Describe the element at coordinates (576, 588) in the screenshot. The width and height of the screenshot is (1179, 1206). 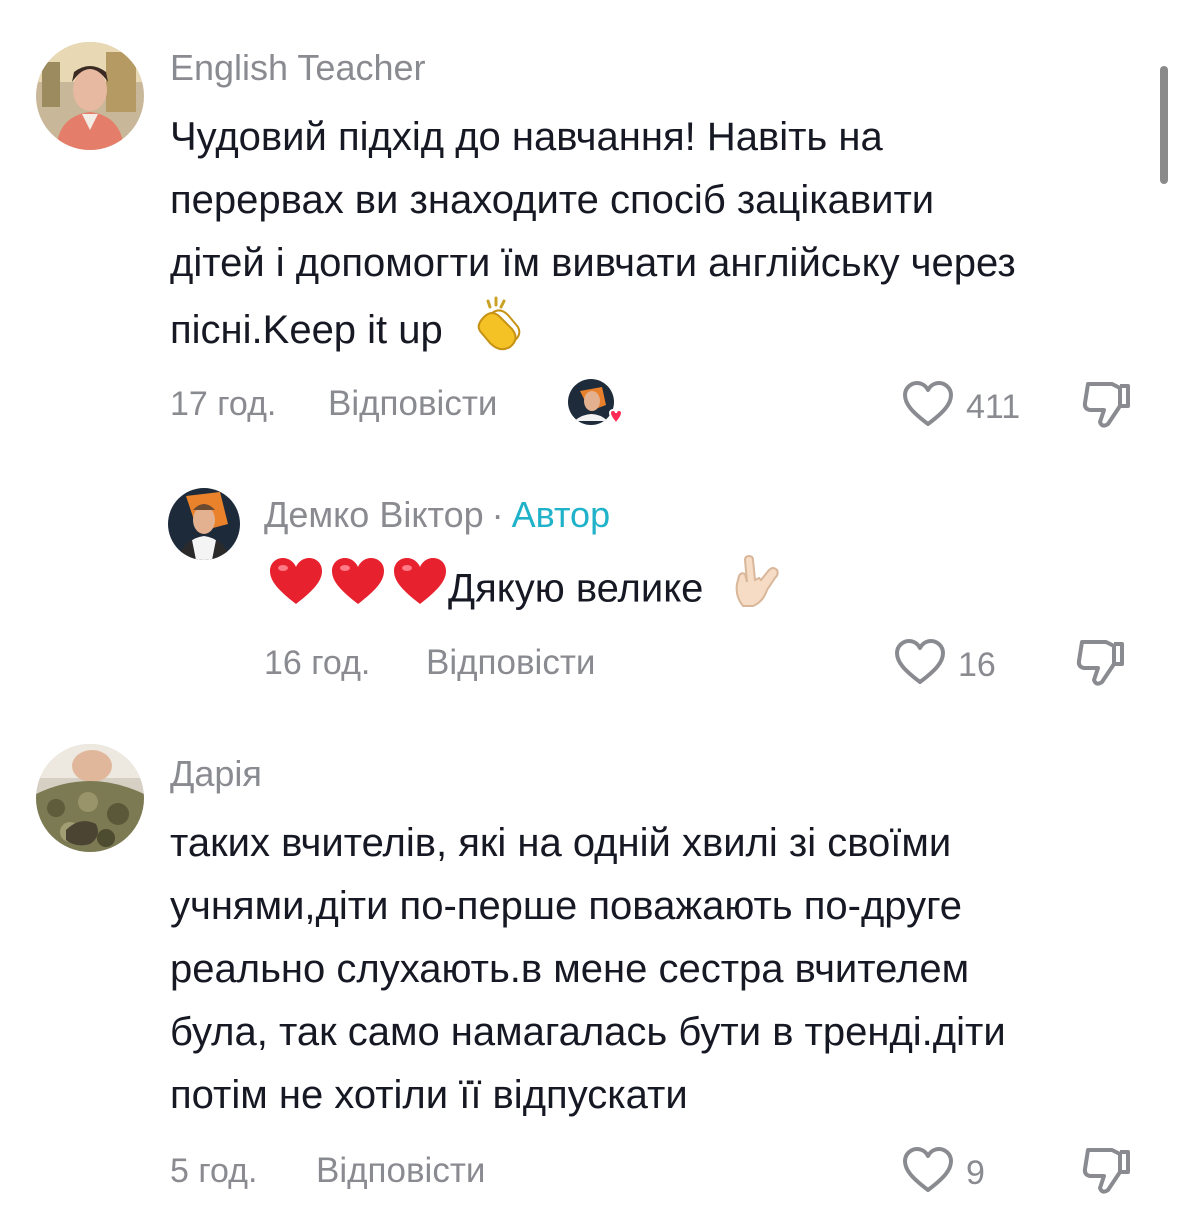
I see `comment-text-body: Дякую велике` at that location.